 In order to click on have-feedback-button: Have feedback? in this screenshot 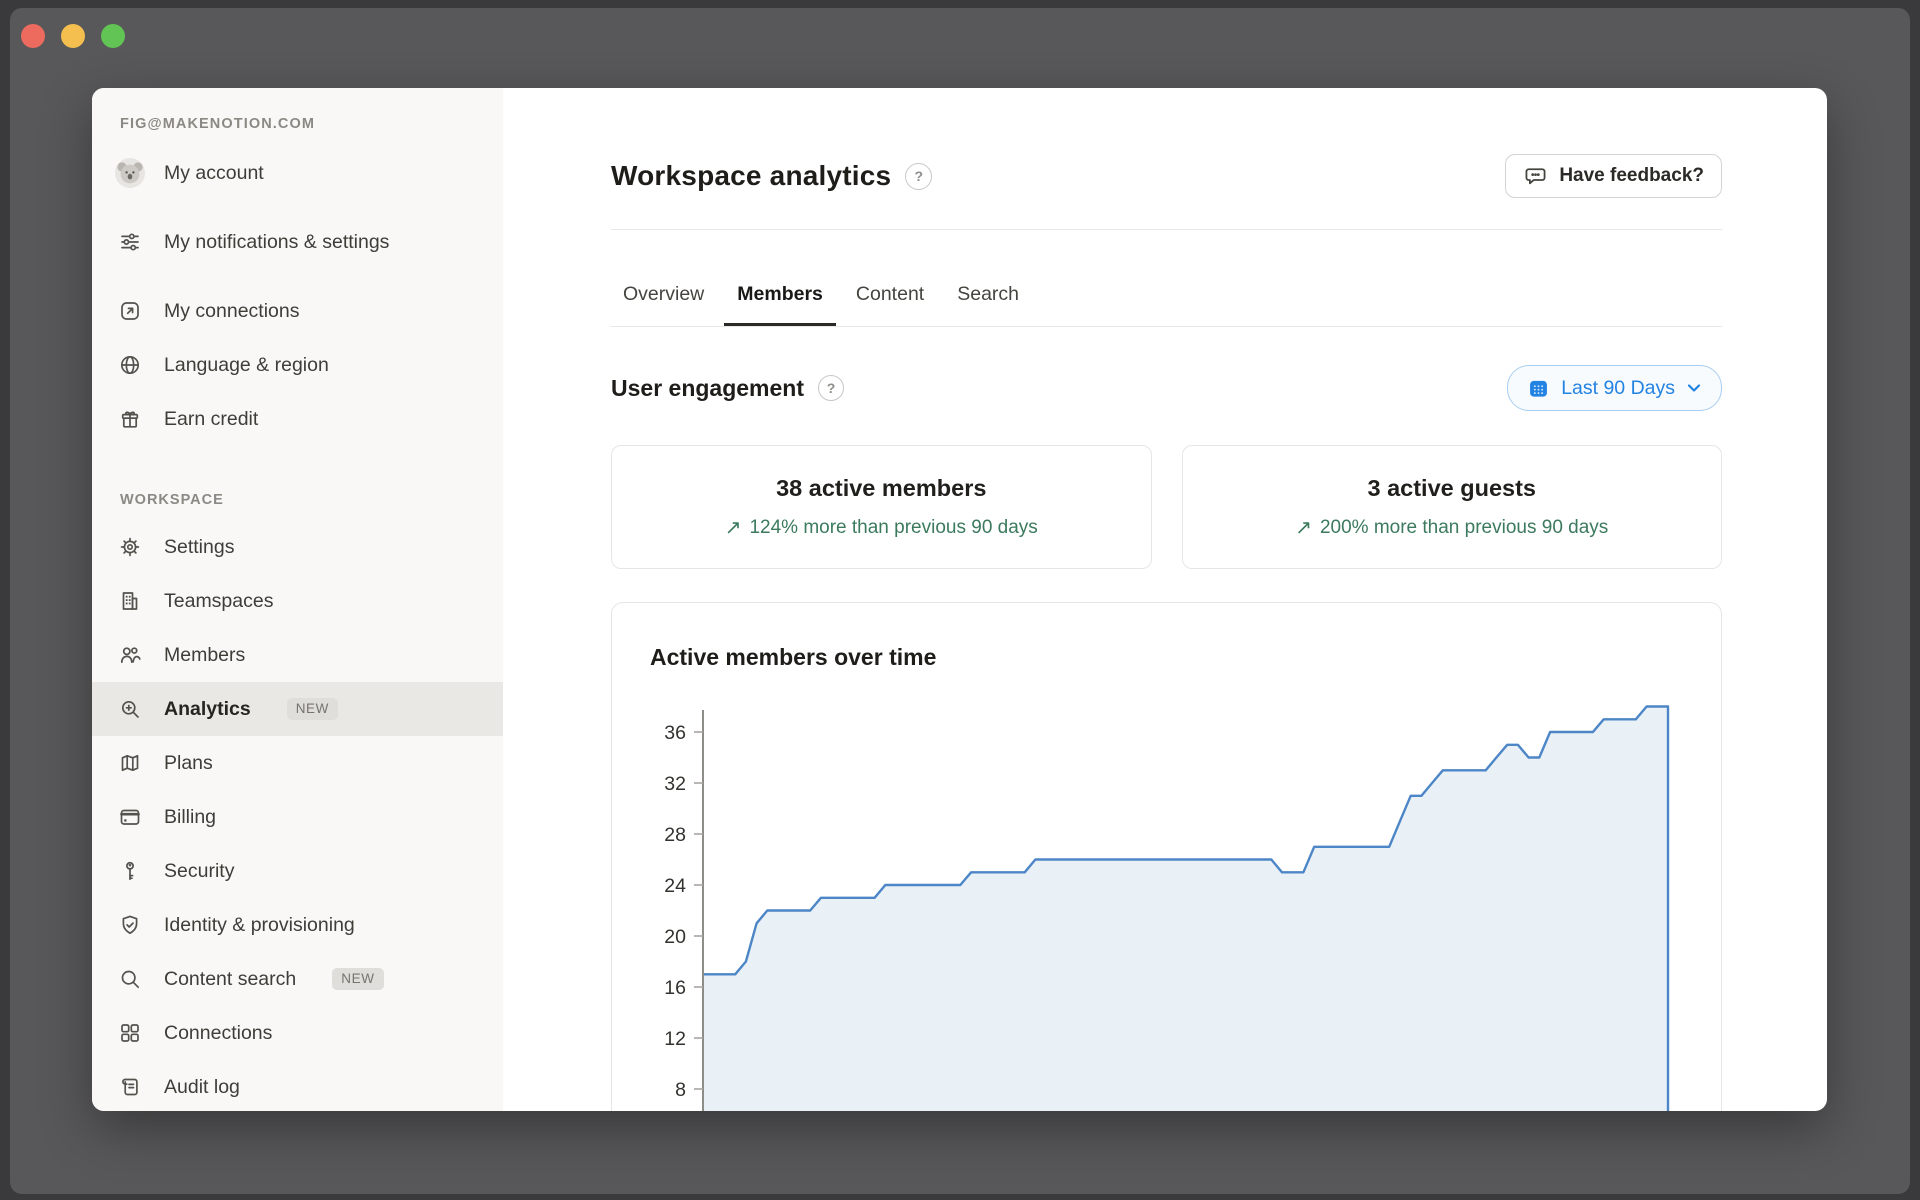, I will do `click(1613, 176)`.